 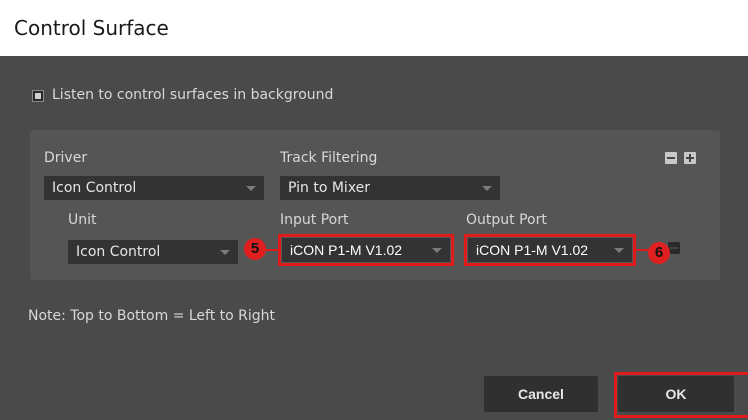 What do you see at coordinates (152, 316) in the screenshot?
I see `mapping-note: Note: Top to Bottom = Left to Right` at bounding box center [152, 316].